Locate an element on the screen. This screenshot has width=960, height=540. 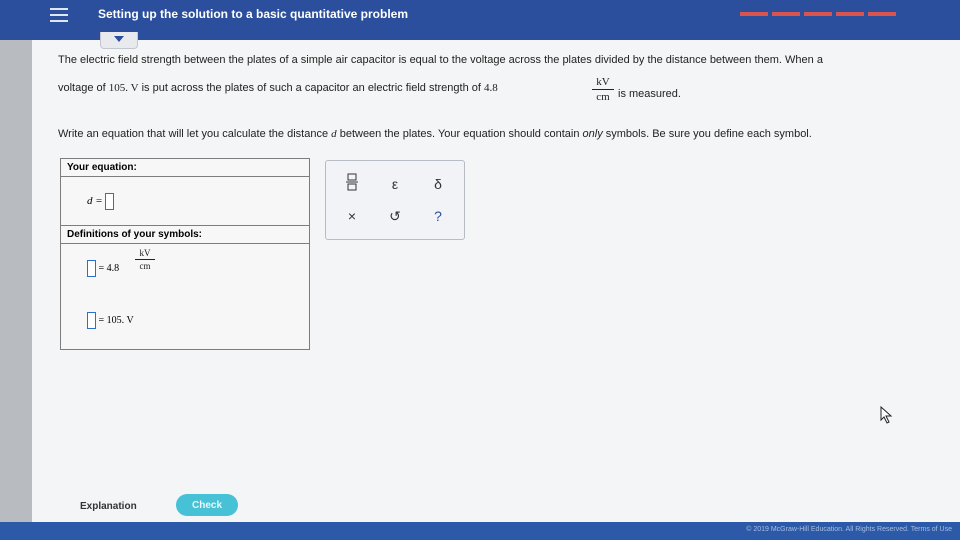
equation-lhs: d = is located at coordinates (95, 201).